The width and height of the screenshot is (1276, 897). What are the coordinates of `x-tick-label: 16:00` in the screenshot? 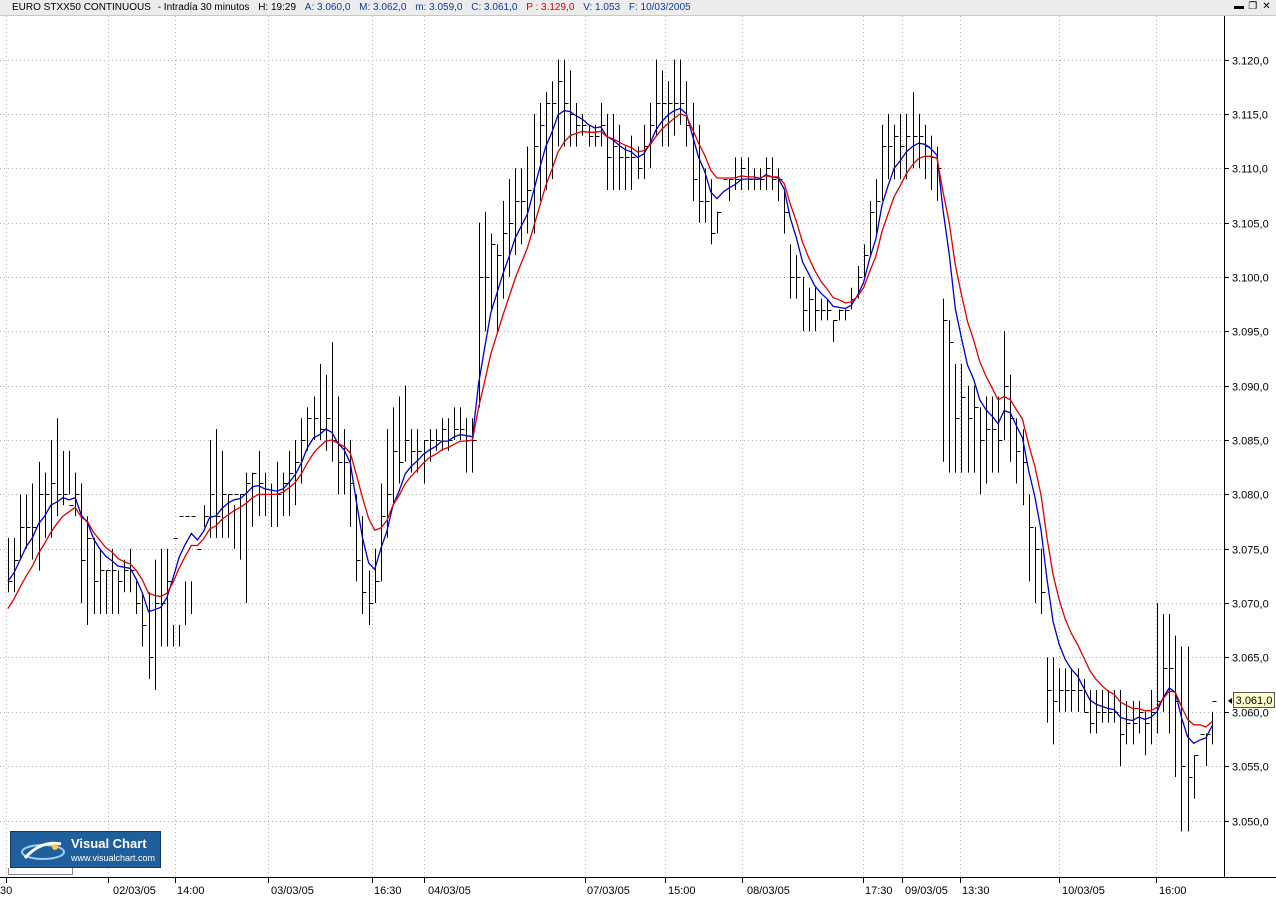 It's located at (1173, 891).